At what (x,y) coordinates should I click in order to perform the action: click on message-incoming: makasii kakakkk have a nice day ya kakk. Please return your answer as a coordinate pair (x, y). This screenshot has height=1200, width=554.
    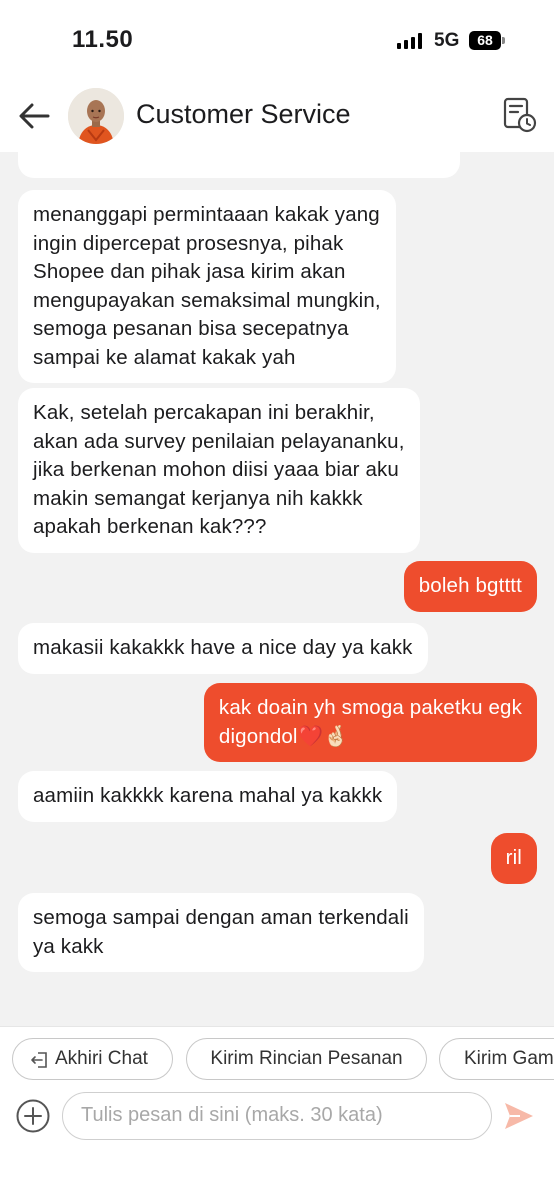
    Looking at the image, I should click on (223, 648).